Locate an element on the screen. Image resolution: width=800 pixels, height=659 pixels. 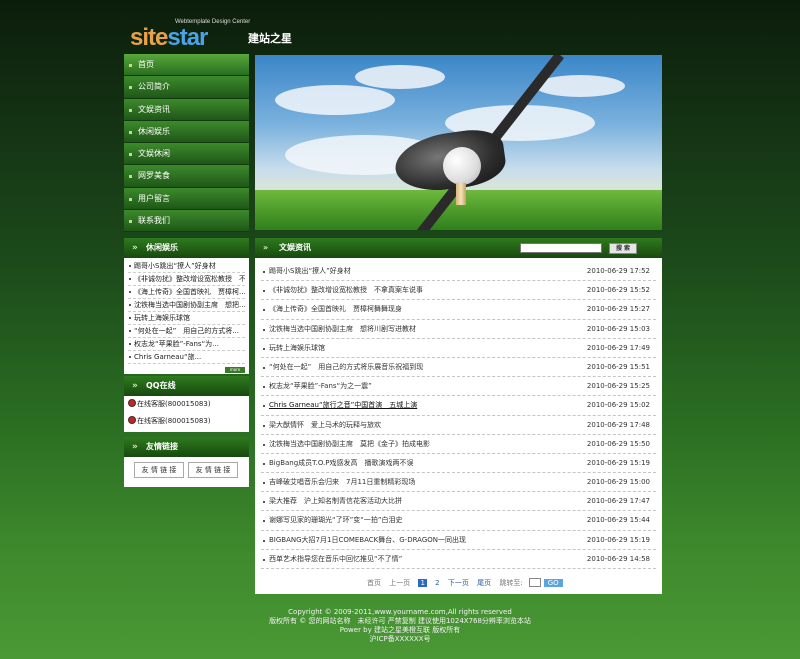
nav-label: 用户留言 is located at coordinates (154, 198).